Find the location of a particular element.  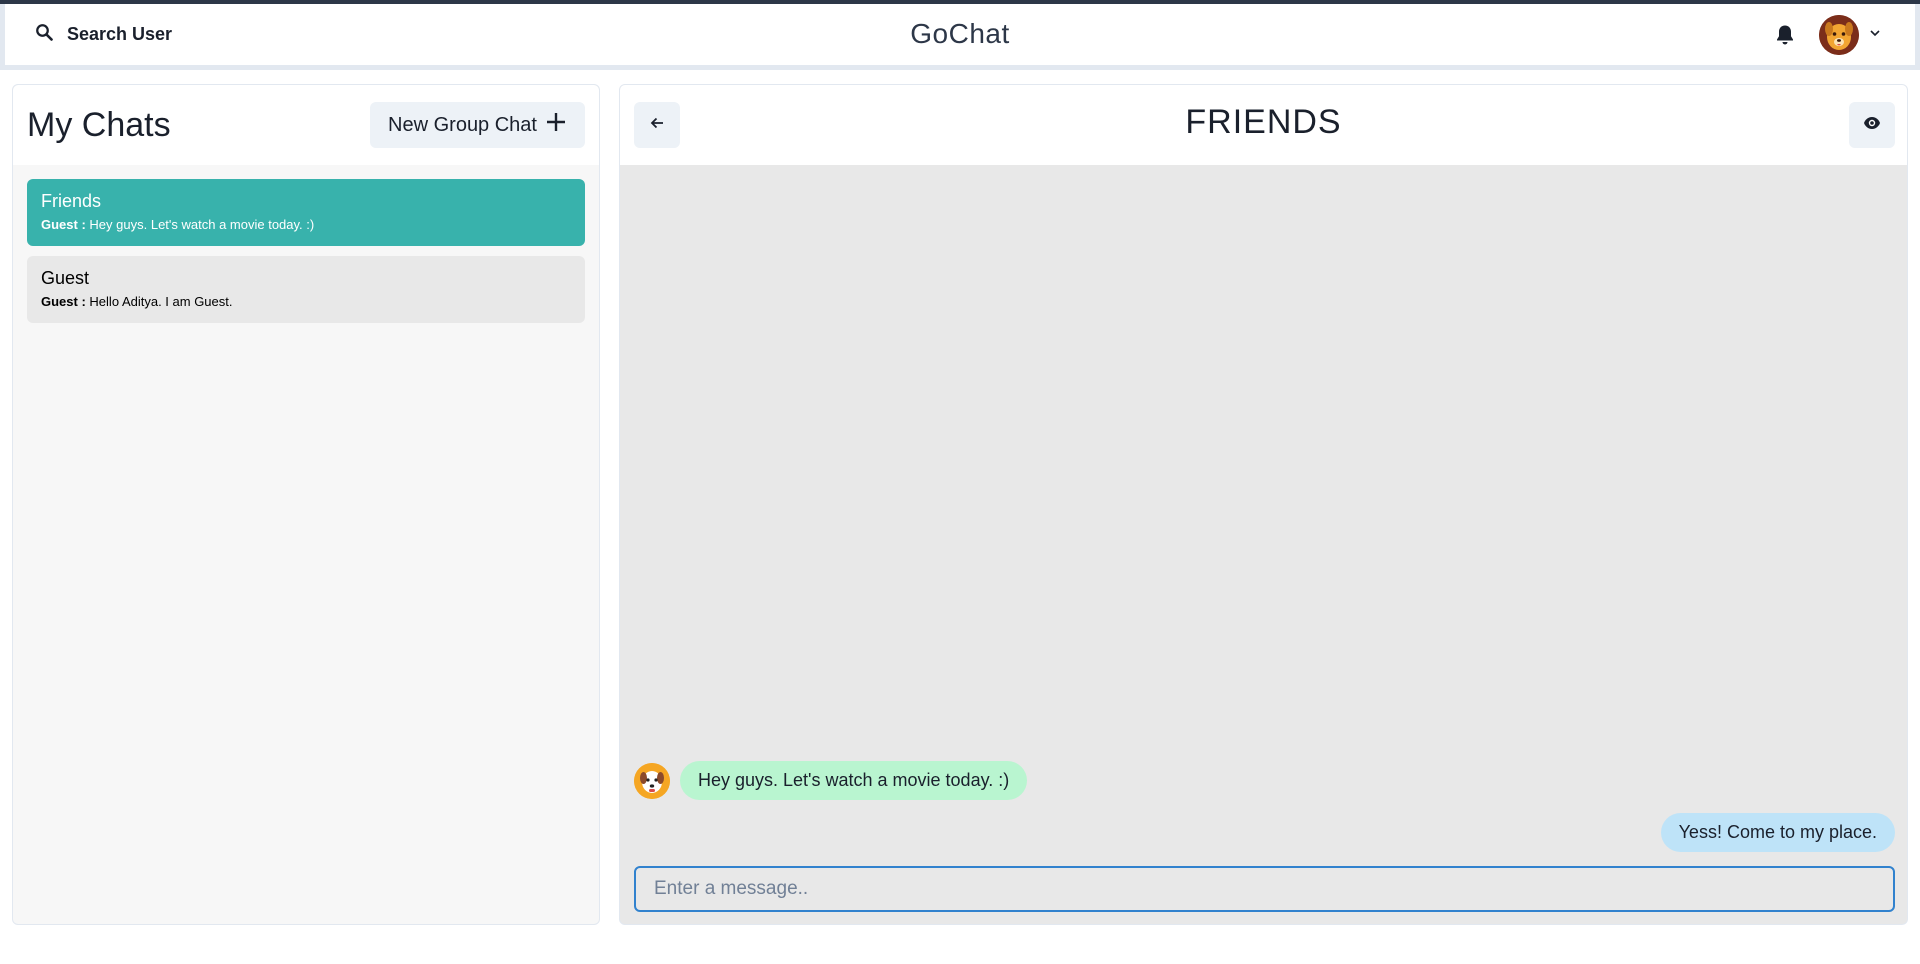

message-received: Hey guys. Let's watch a movie today. :) is located at coordinates (831, 780).